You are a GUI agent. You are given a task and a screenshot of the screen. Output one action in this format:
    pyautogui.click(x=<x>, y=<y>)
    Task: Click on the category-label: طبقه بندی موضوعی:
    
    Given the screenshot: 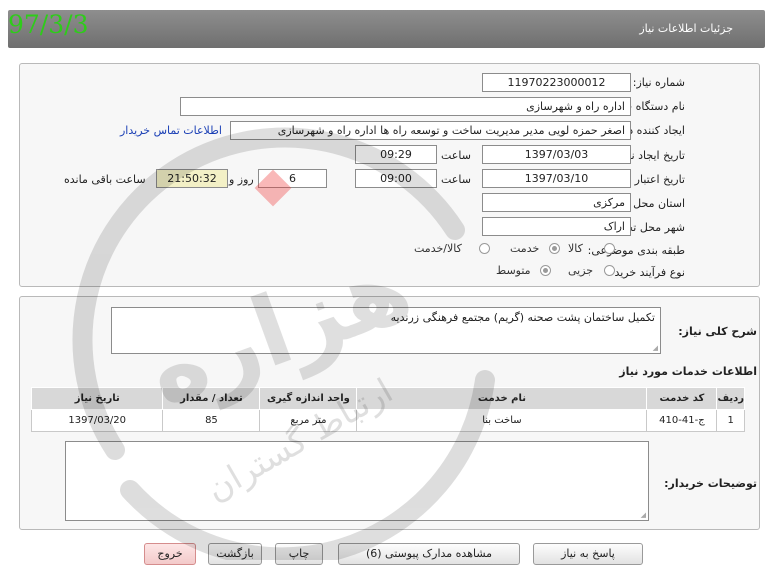 What is the action you would take?
    pyautogui.click(x=636, y=250)
    